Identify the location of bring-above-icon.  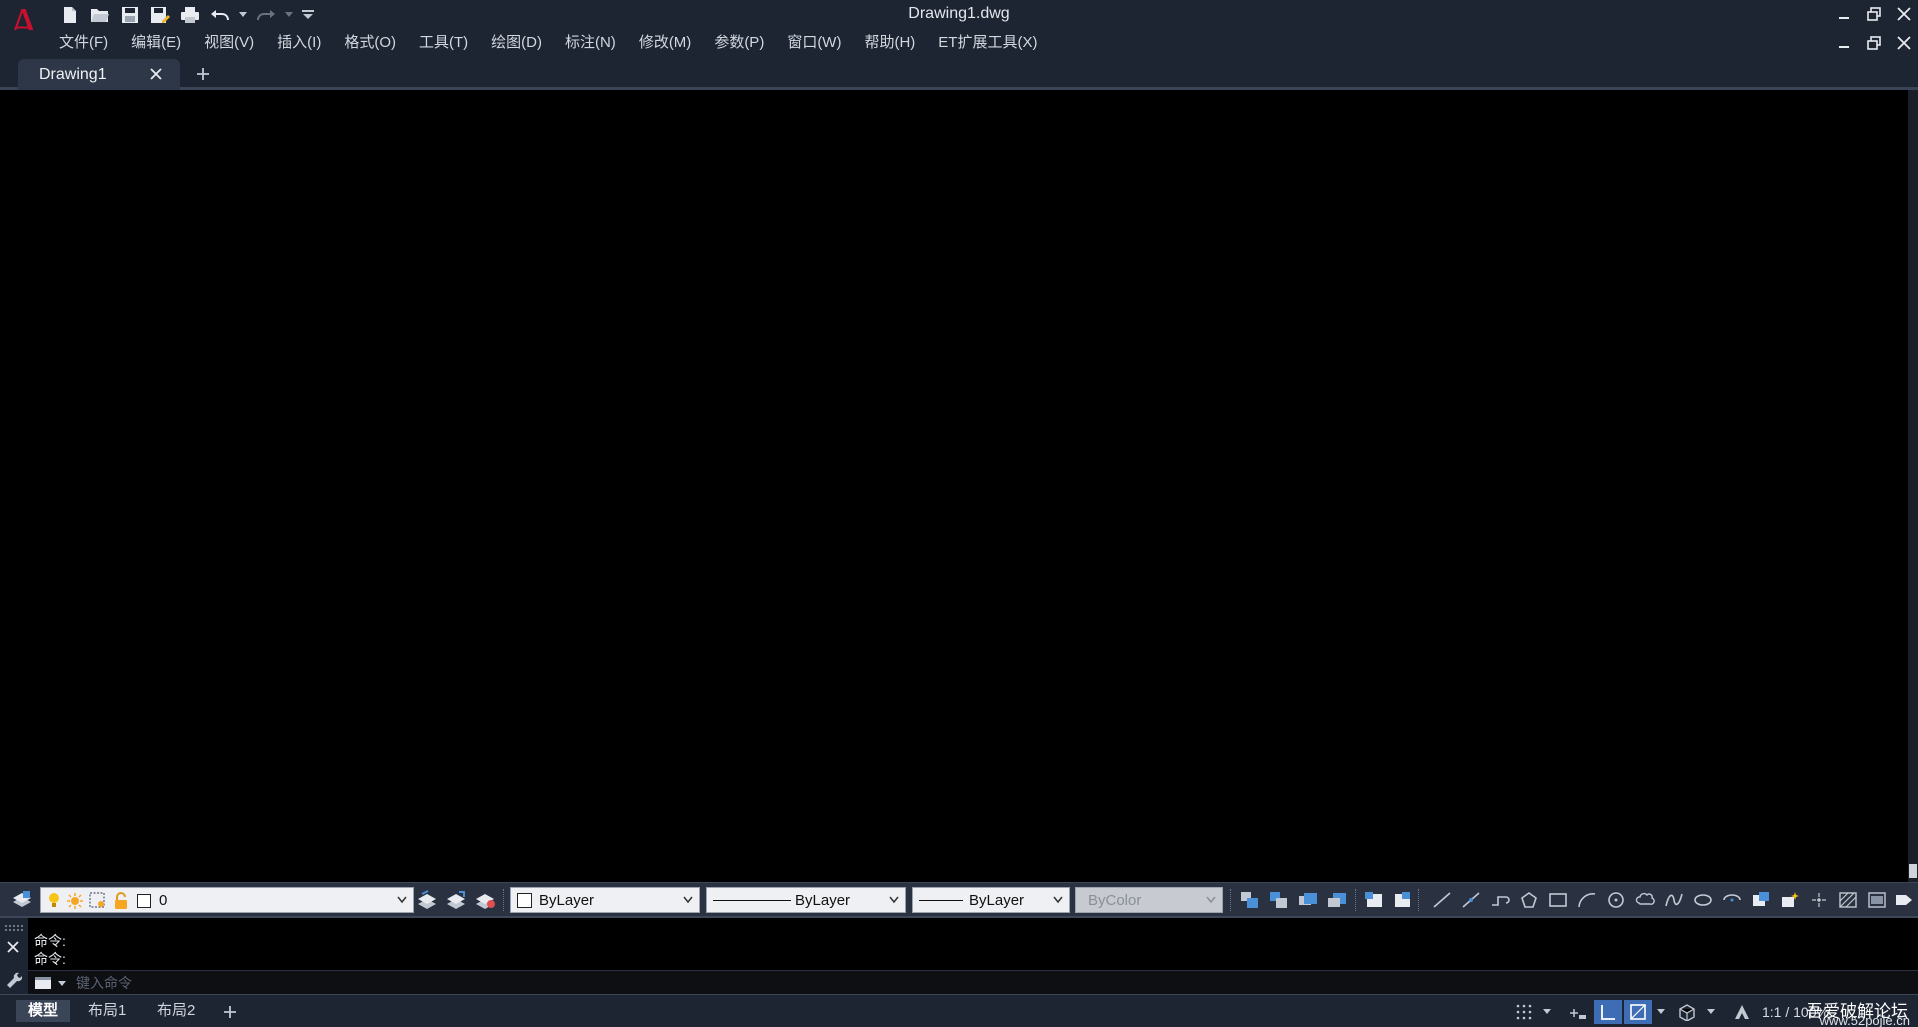
(1308, 900).